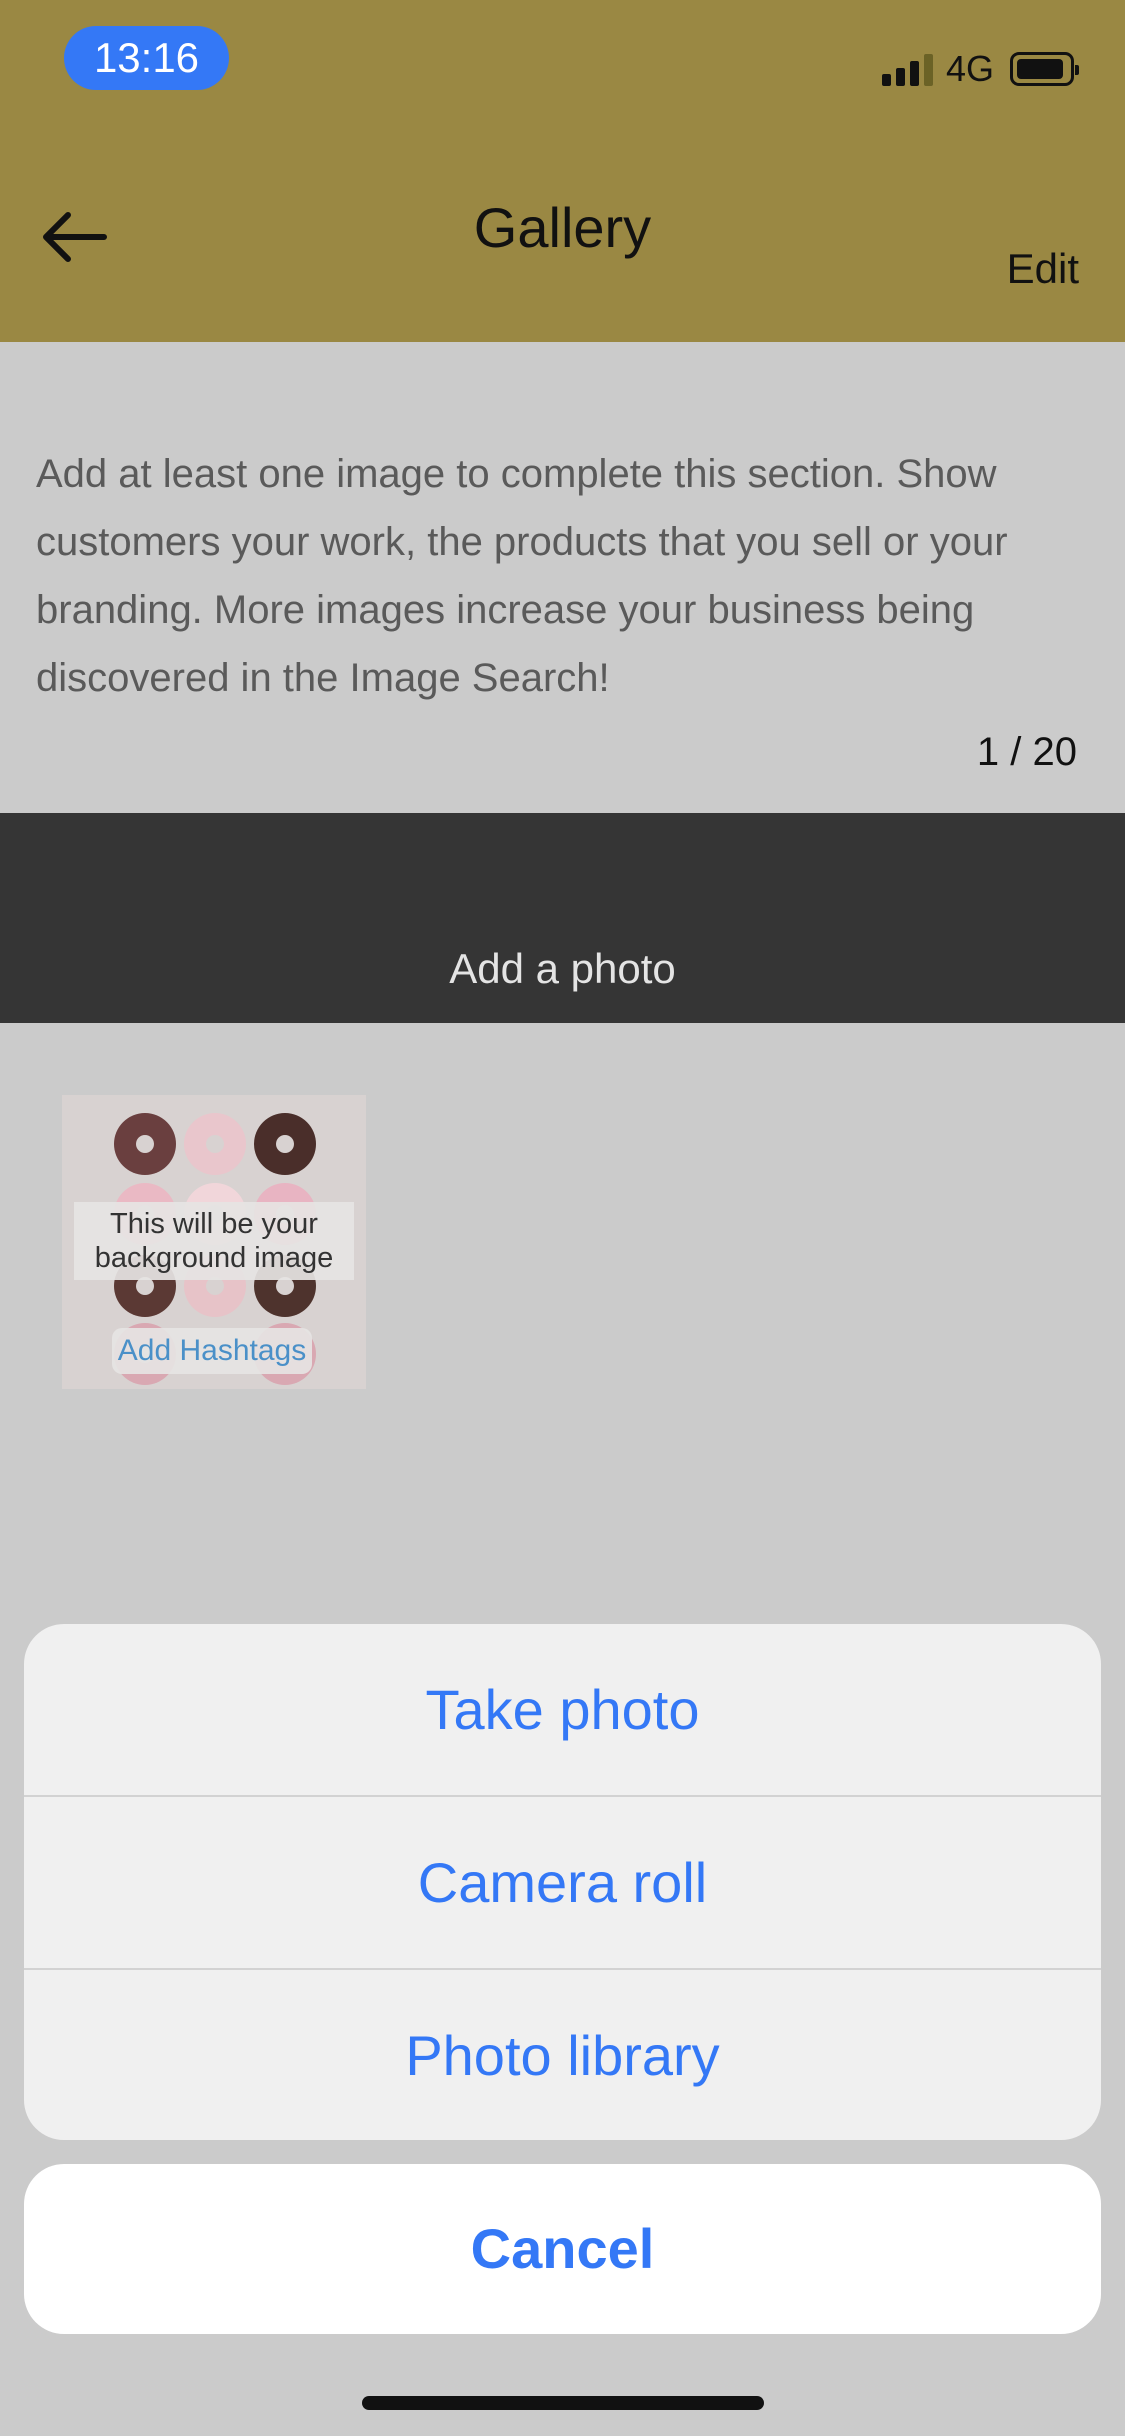 The height and width of the screenshot is (2436, 1125). What do you see at coordinates (908, 69) in the screenshot?
I see `signal-icon` at bounding box center [908, 69].